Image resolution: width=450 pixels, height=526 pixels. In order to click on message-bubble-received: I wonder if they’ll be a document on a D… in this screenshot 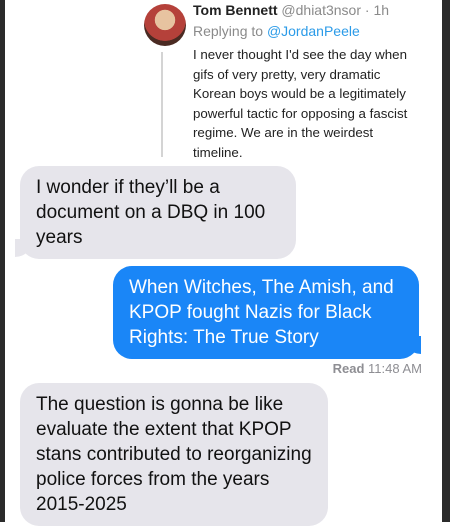, I will do `click(158, 212)`.